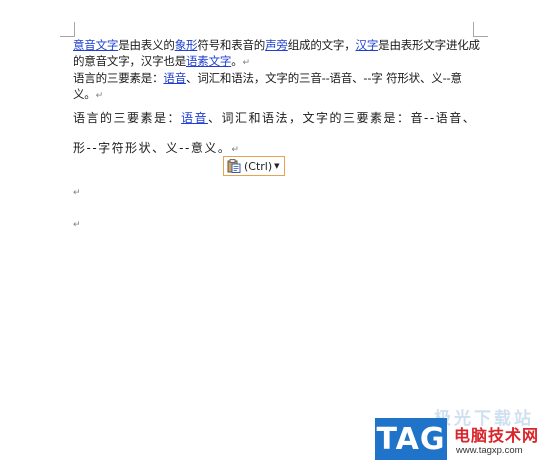  What do you see at coordinates (497, 435) in the screenshot?
I see `watermark-title: 电脑技术网` at bounding box center [497, 435].